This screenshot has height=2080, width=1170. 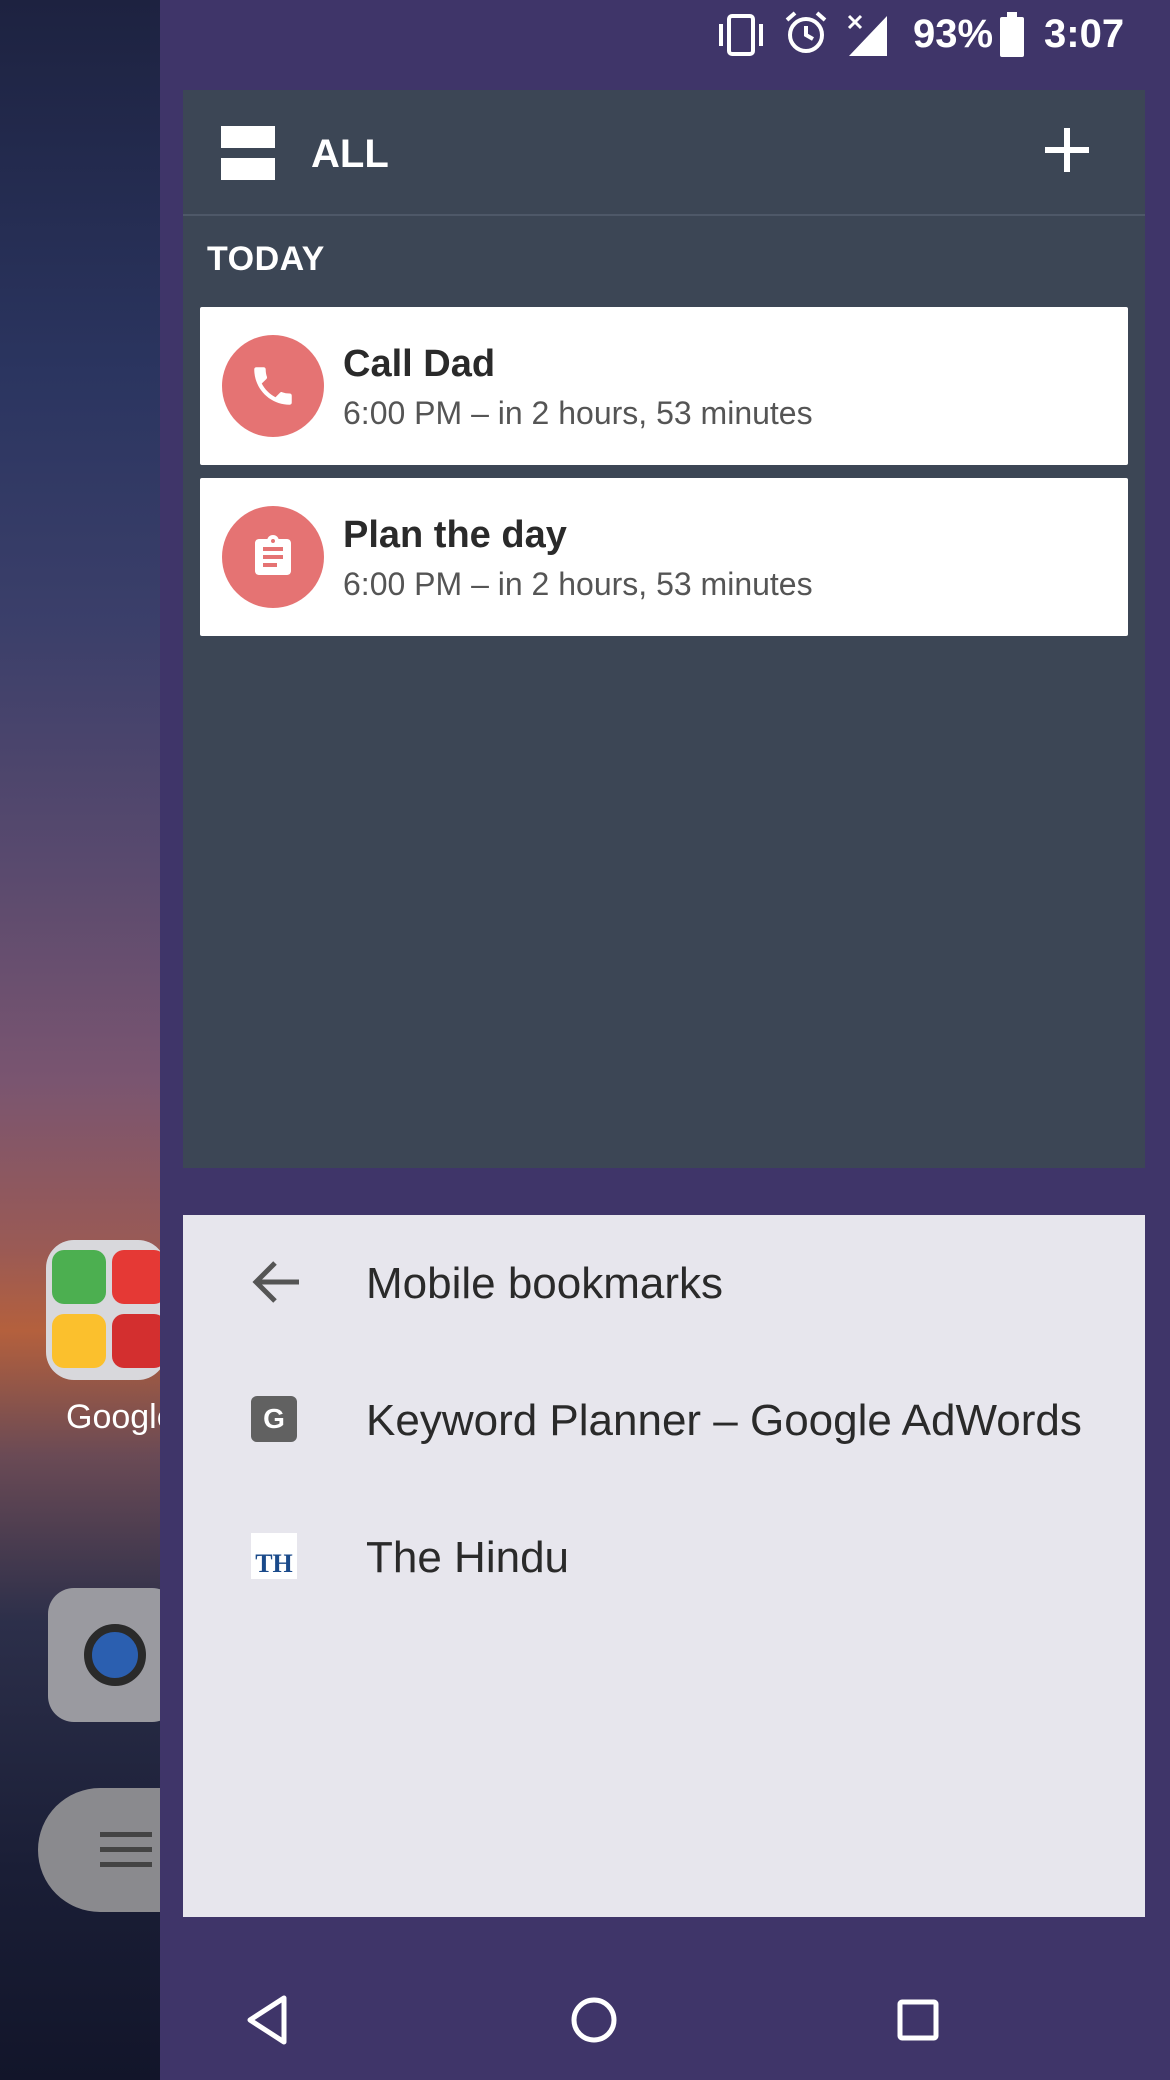 What do you see at coordinates (664, 153) in the screenshot?
I see `widget-header: ALL` at bounding box center [664, 153].